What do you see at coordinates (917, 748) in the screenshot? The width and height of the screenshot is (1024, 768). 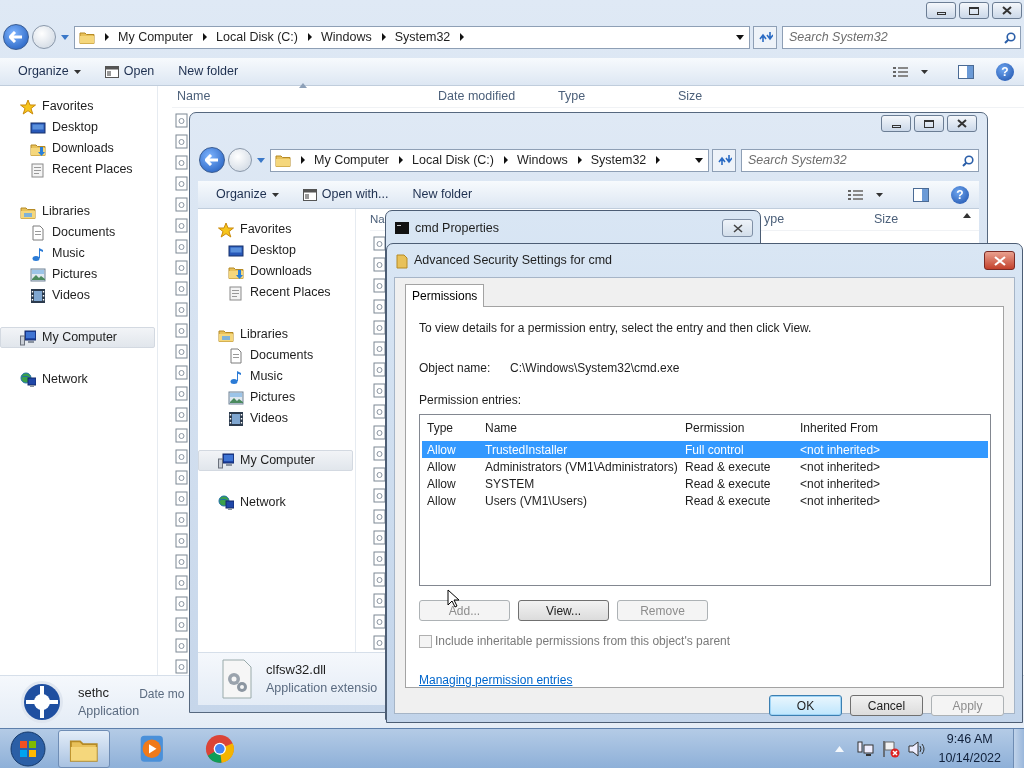 I see `speaker-icon` at bounding box center [917, 748].